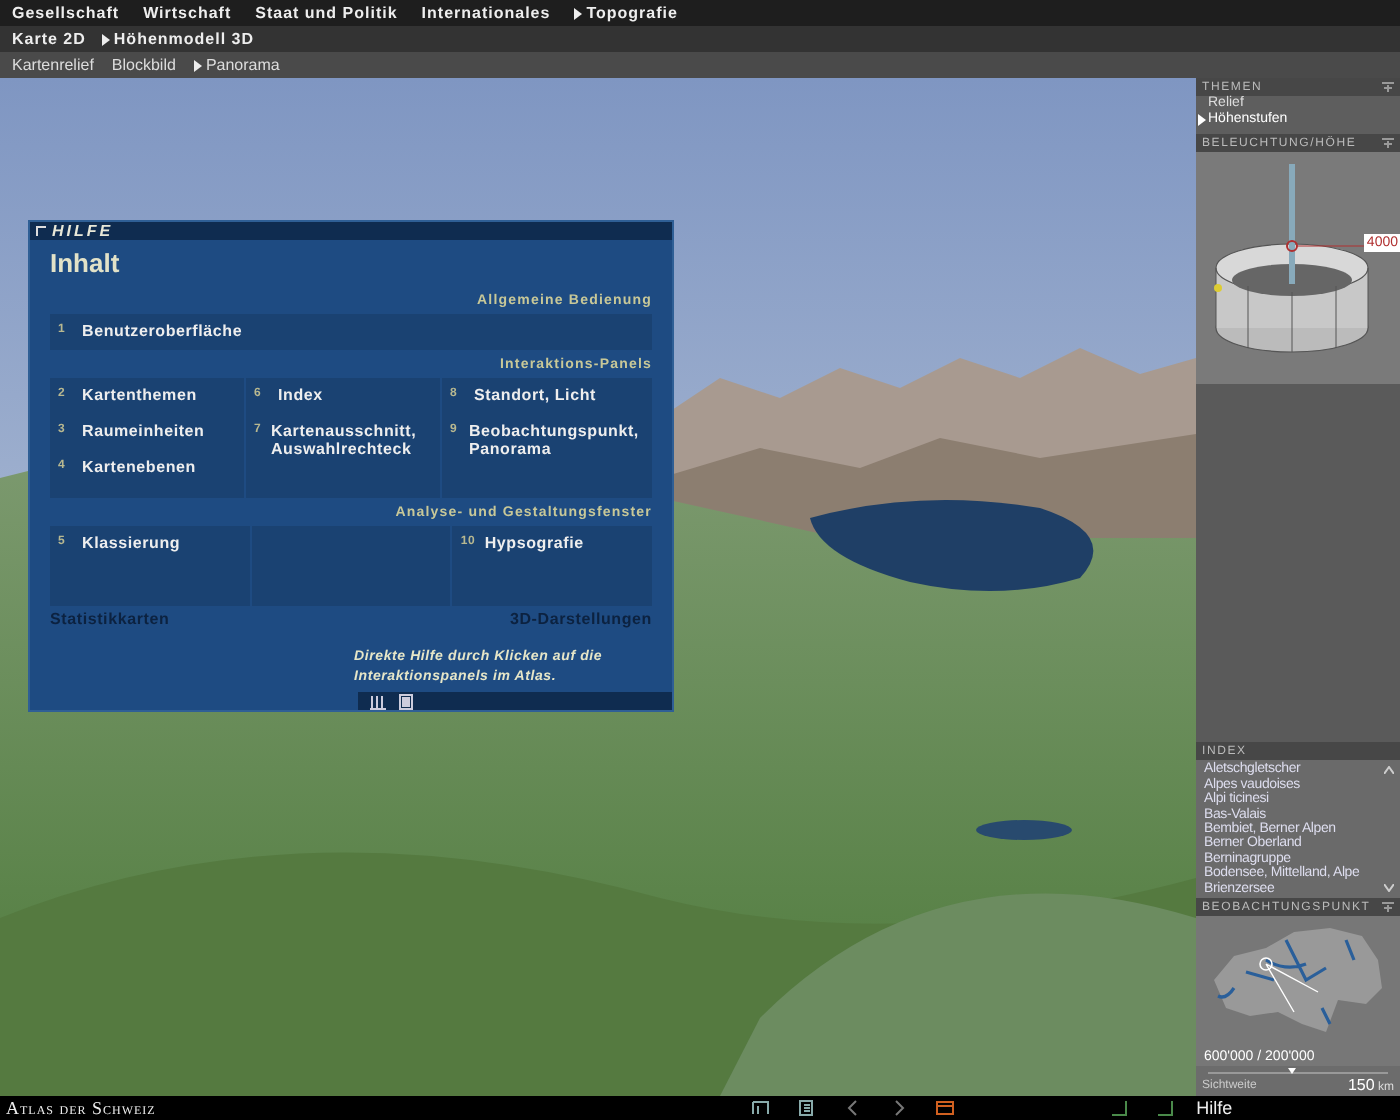 The width and height of the screenshot is (1400, 1120). I want to click on menu-item: Blockbild, so click(143, 65).